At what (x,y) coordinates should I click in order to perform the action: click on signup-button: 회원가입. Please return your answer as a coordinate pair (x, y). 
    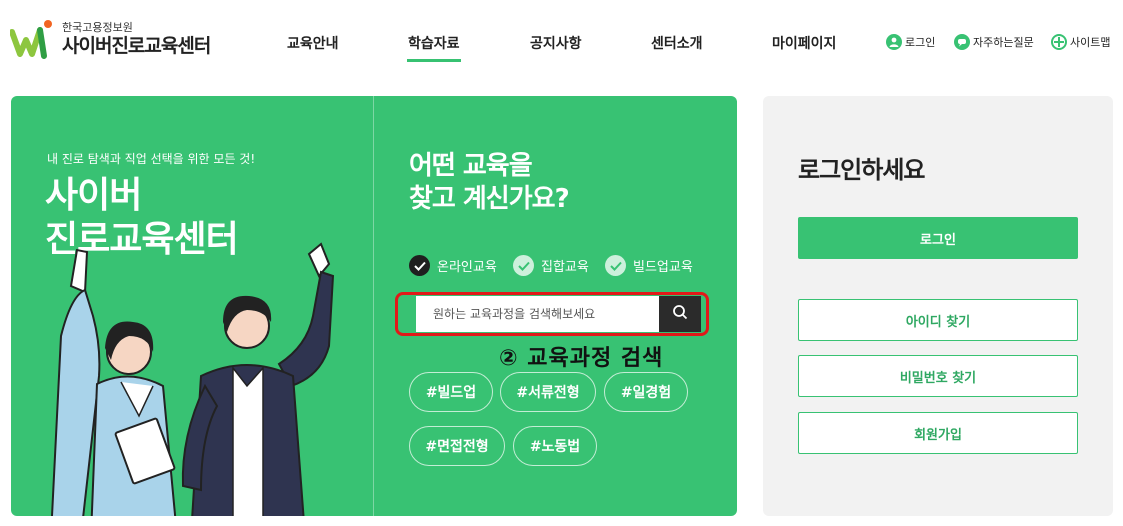
    Looking at the image, I should click on (938, 433).